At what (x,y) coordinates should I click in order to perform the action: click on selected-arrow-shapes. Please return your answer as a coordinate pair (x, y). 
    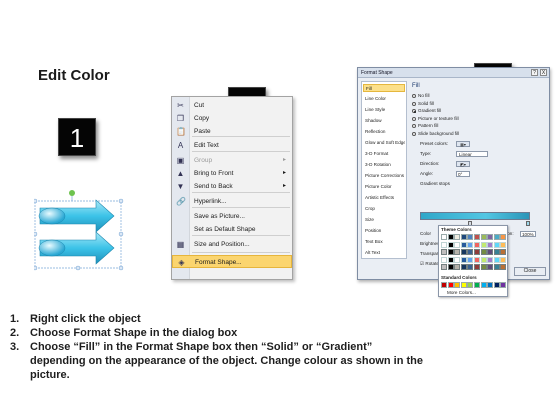
    Looking at the image, I should click on (83, 230).